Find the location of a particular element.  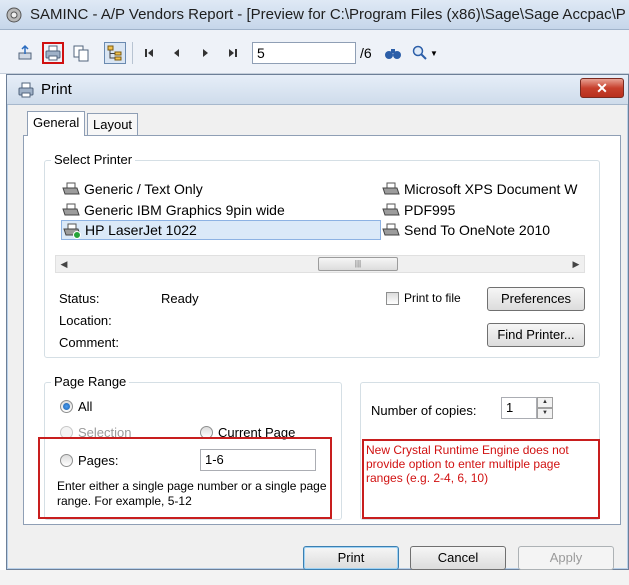

next-page-icon is located at coordinates (205, 53).